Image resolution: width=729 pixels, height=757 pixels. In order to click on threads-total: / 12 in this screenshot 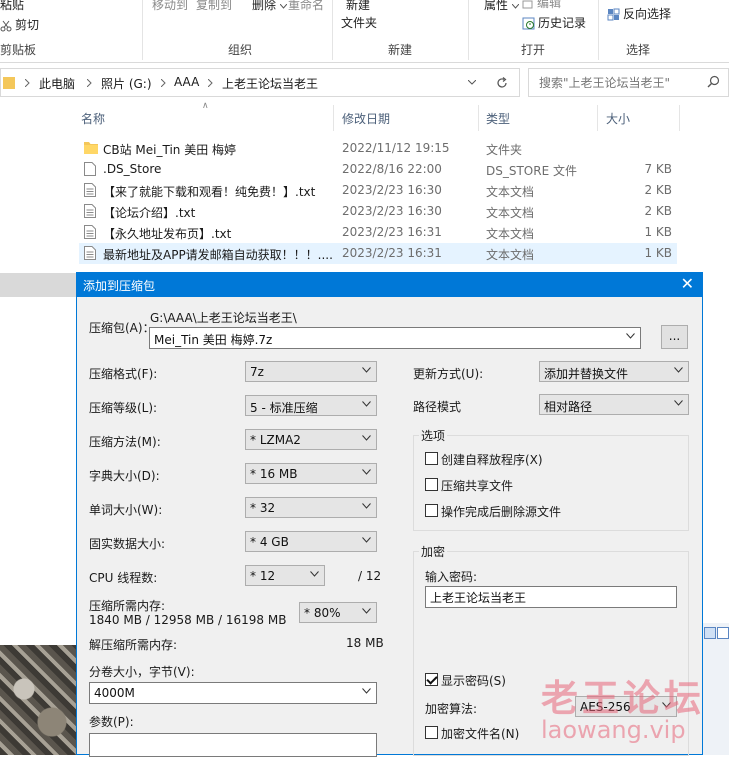, I will do `click(370, 576)`.